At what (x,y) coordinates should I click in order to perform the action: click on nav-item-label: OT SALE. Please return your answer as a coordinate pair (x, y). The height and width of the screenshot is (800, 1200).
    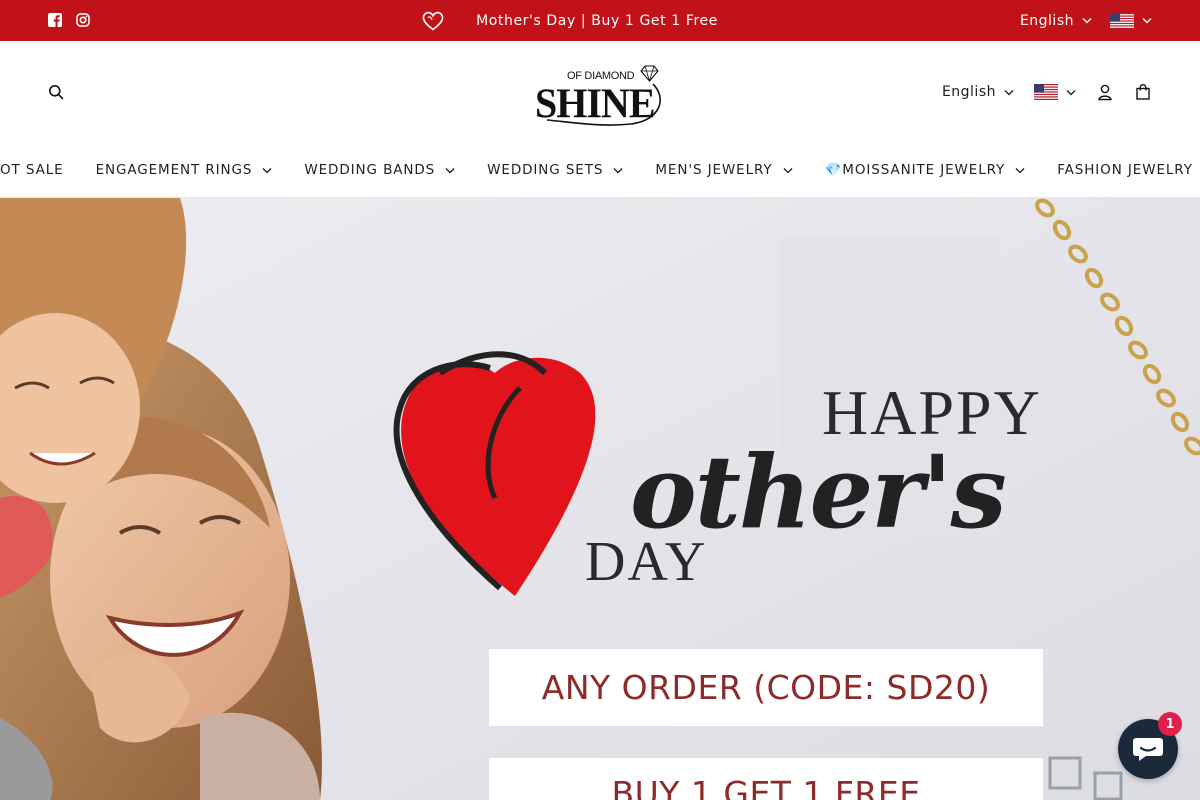
    Looking at the image, I should click on (32, 170).